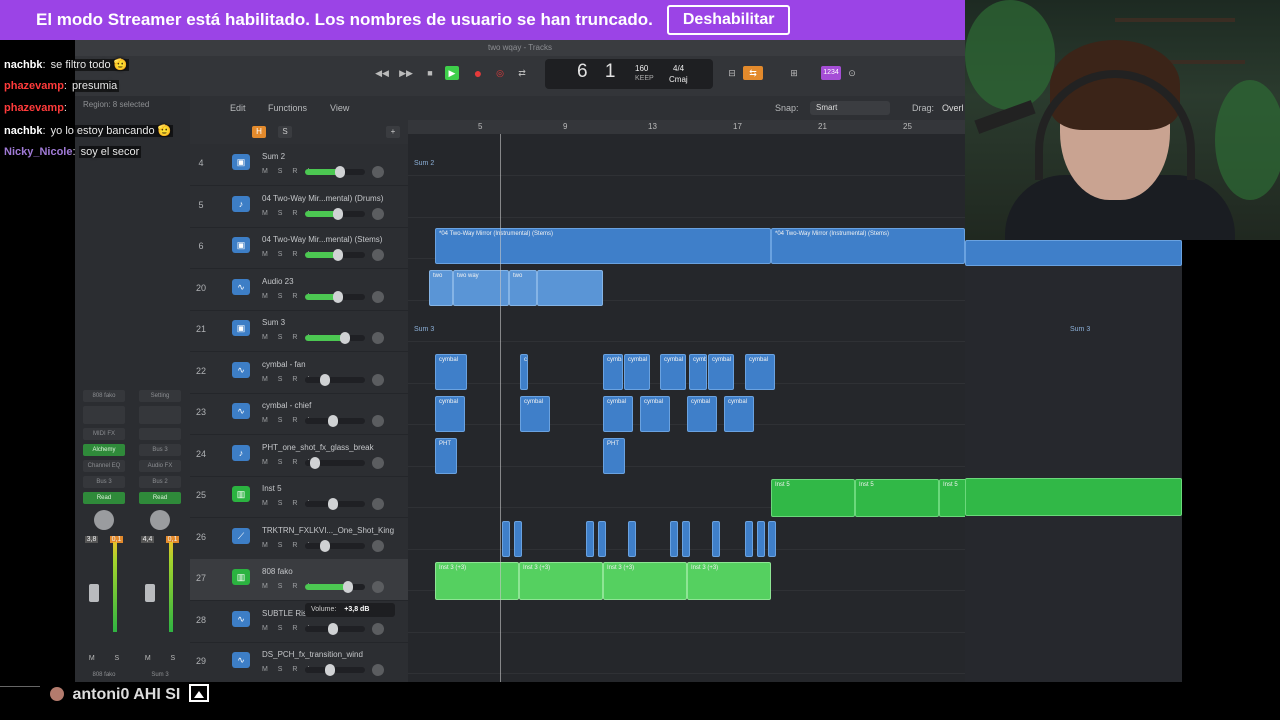  Describe the element at coordinates (332, 156) in the screenshot. I see `track-name: Sum 2` at that location.